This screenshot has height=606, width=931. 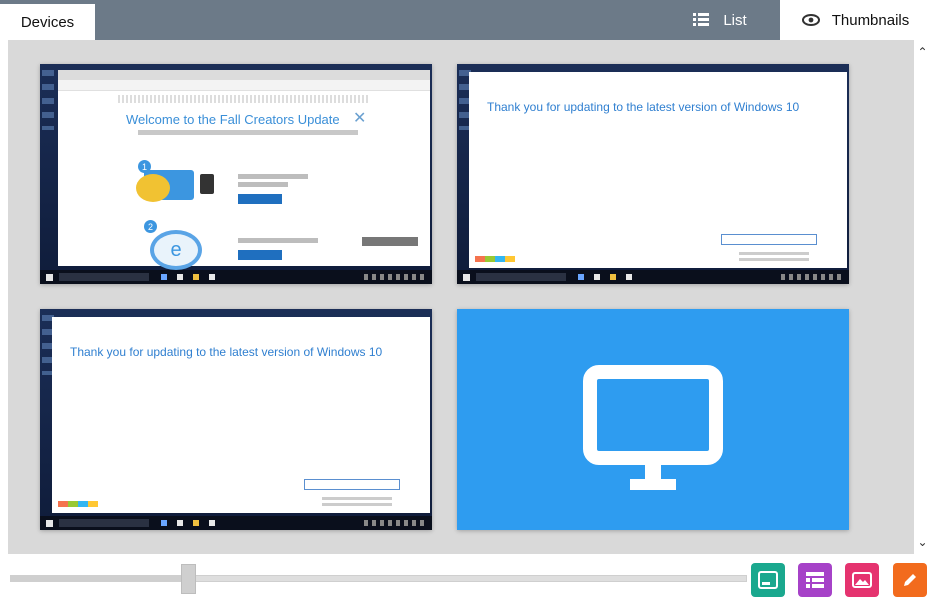 What do you see at coordinates (810, 20) in the screenshot?
I see `eye-icon` at bounding box center [810, 20].